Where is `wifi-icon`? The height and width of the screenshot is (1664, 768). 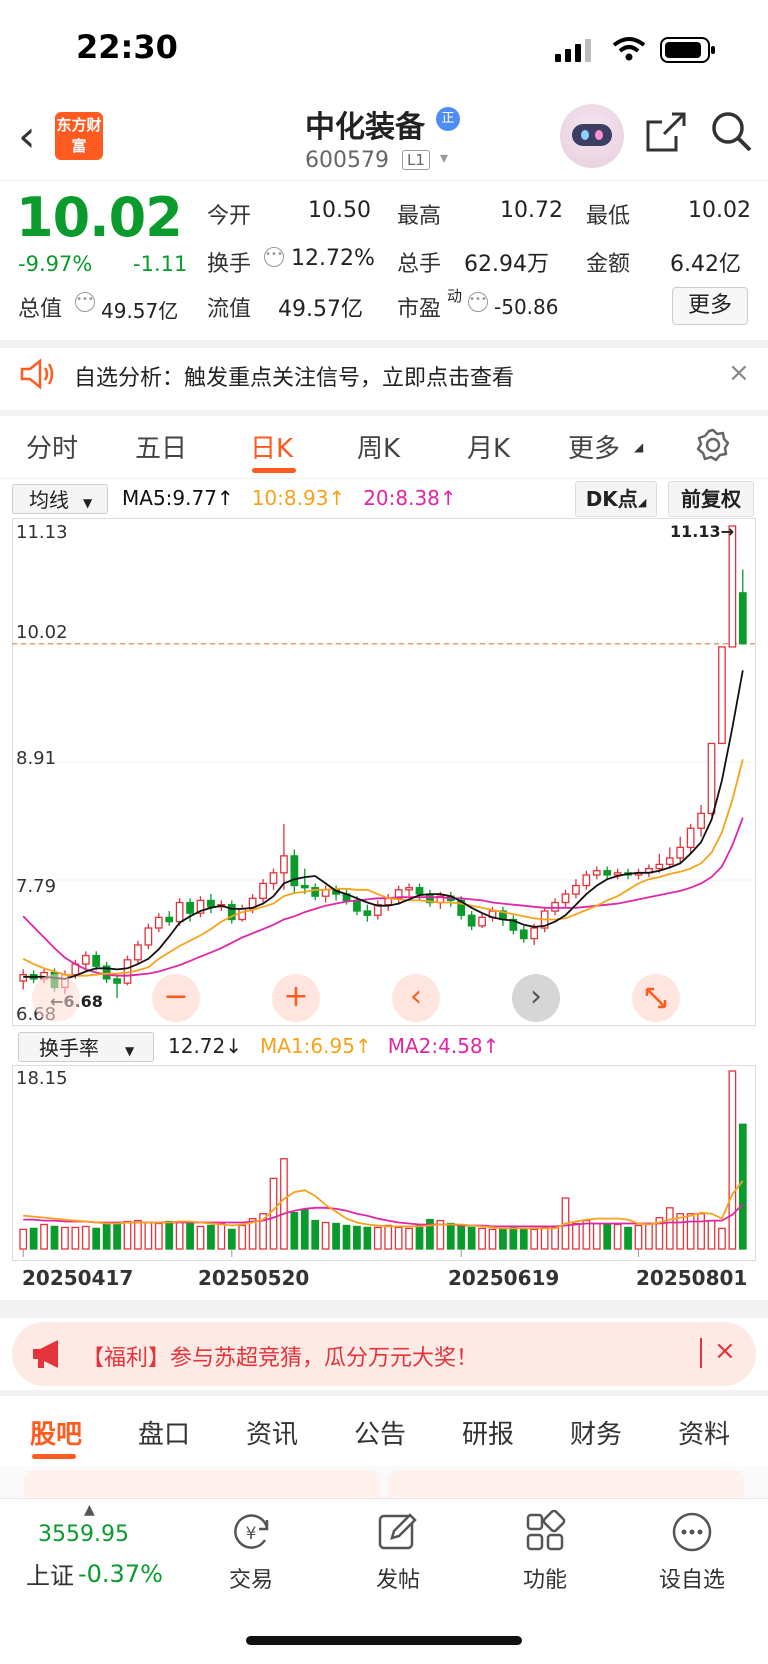
wifi-icon is located at coordinates (629, 49).